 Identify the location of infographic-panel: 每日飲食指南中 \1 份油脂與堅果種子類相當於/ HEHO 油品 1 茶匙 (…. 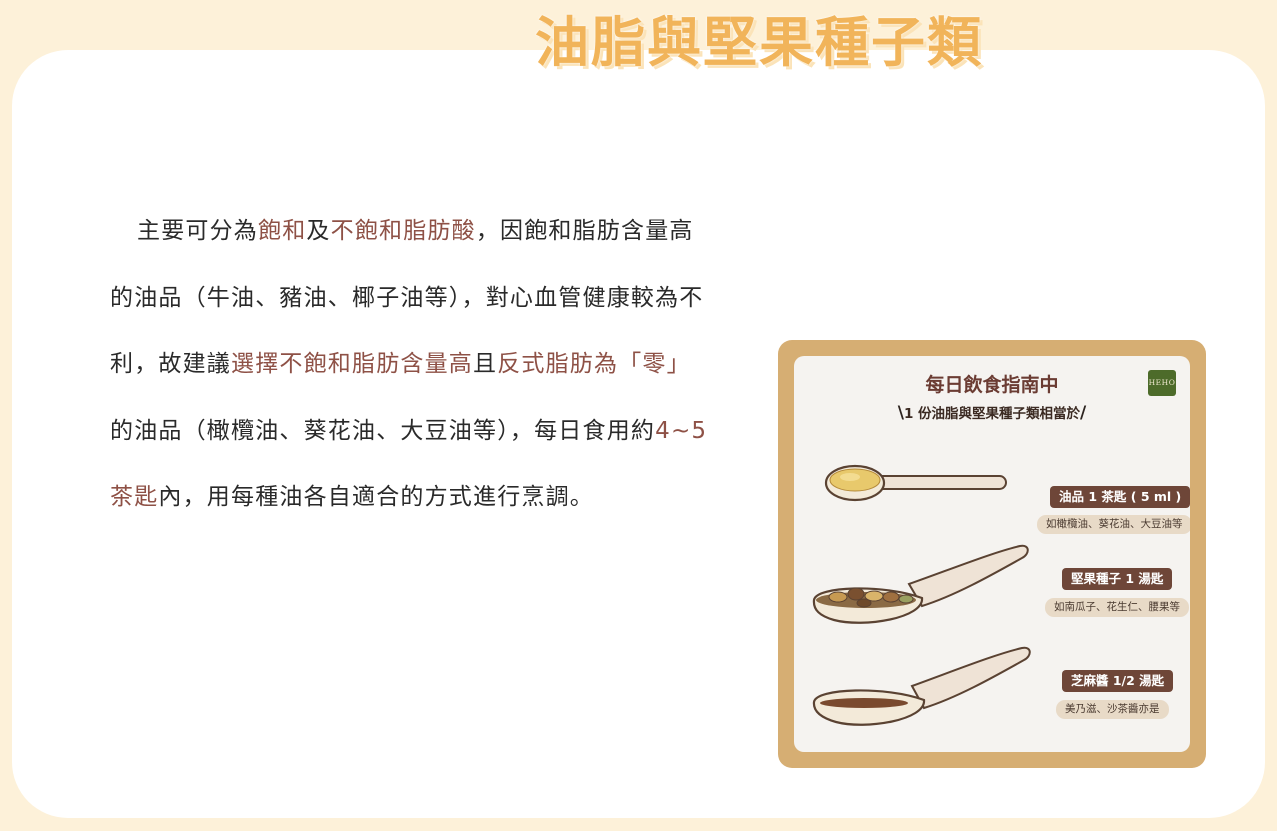
(992, 554).